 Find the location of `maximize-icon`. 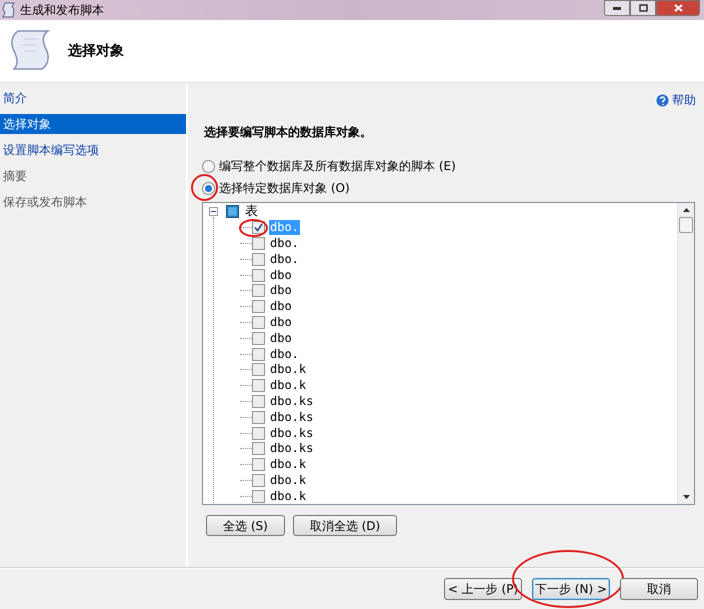

maximize-icon is located at coordinates (643, 8).